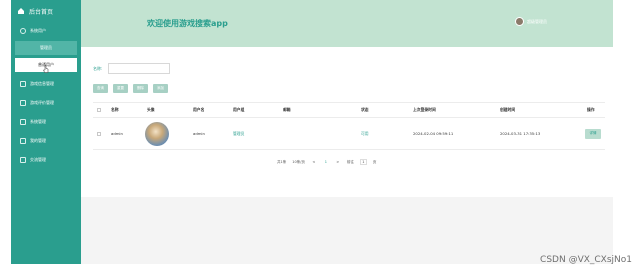 Image resolution: width=638 pixels, height=271 pixels. Describe the element at coordinates (347, 23) in the screenshot. I see `top-header: 欢迎使用游戏搜索app 超级管理员` at that location.